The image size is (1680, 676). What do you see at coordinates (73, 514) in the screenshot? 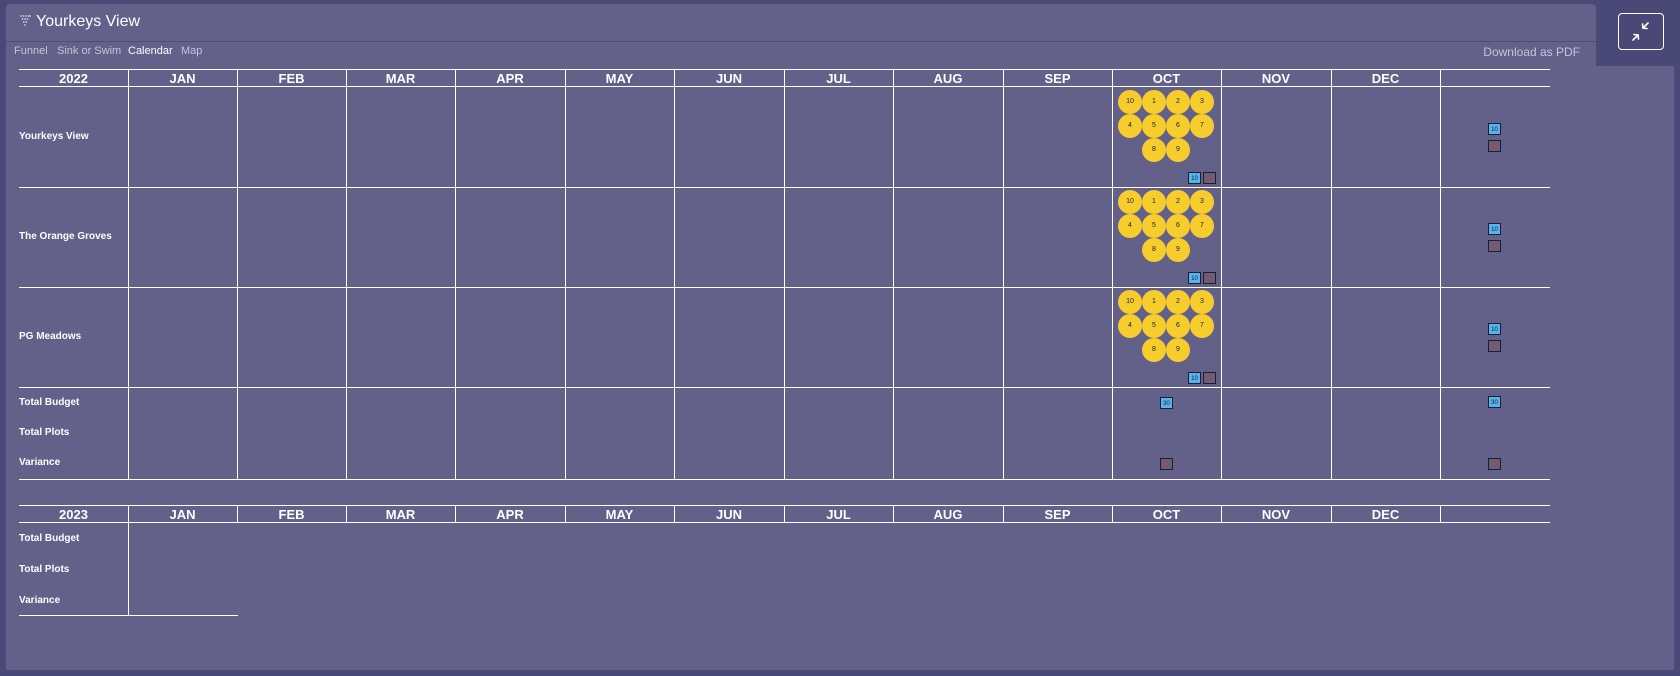
I see `year-label: 2023` at bounding box center [73, 514].